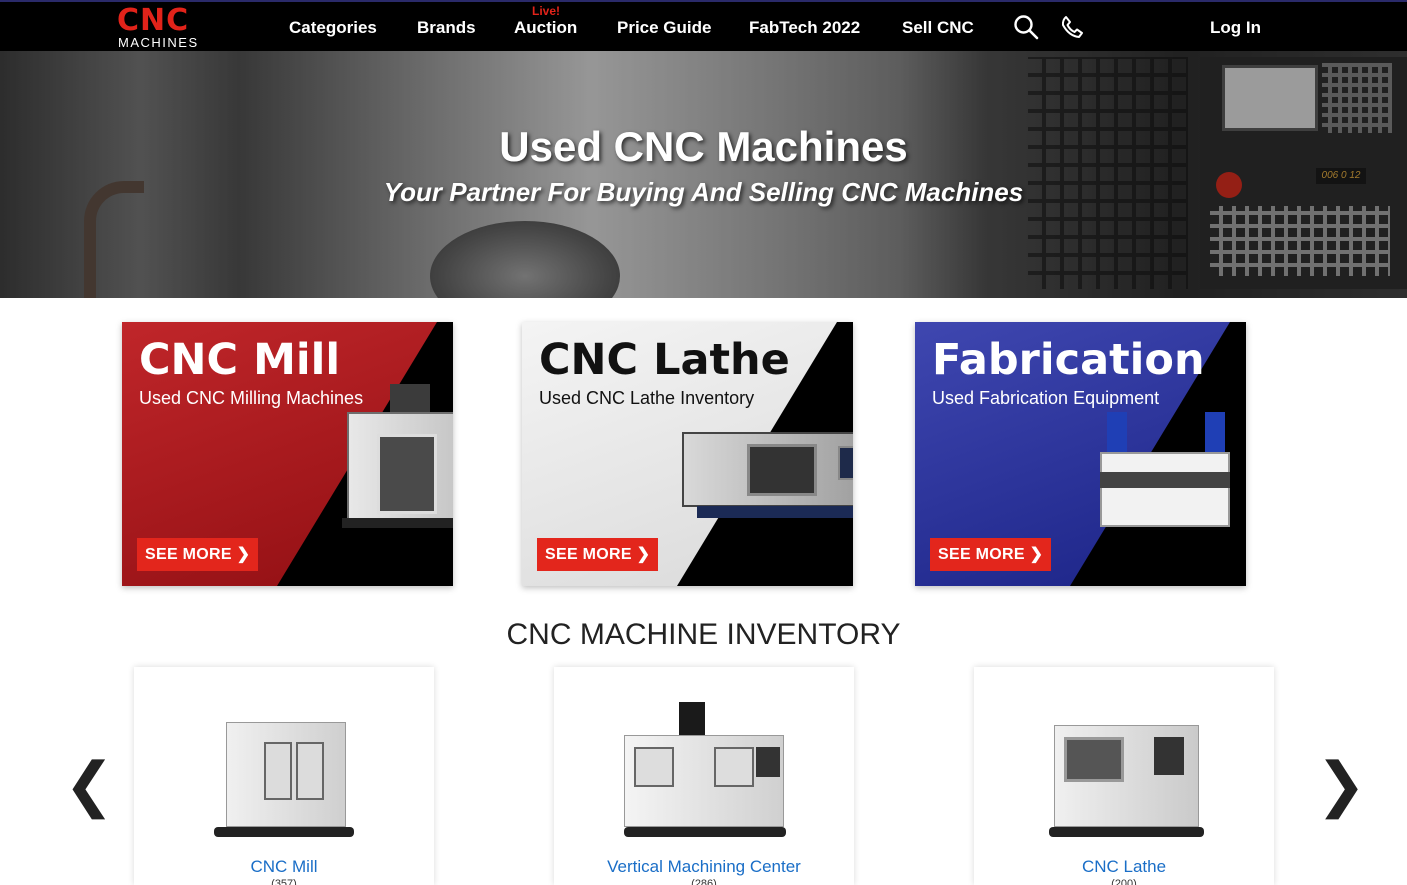  What do you see at coordinates (704, 881) in the screenshot?
I see `inventory-item-count: (286)` at bounding box center [704, 881].